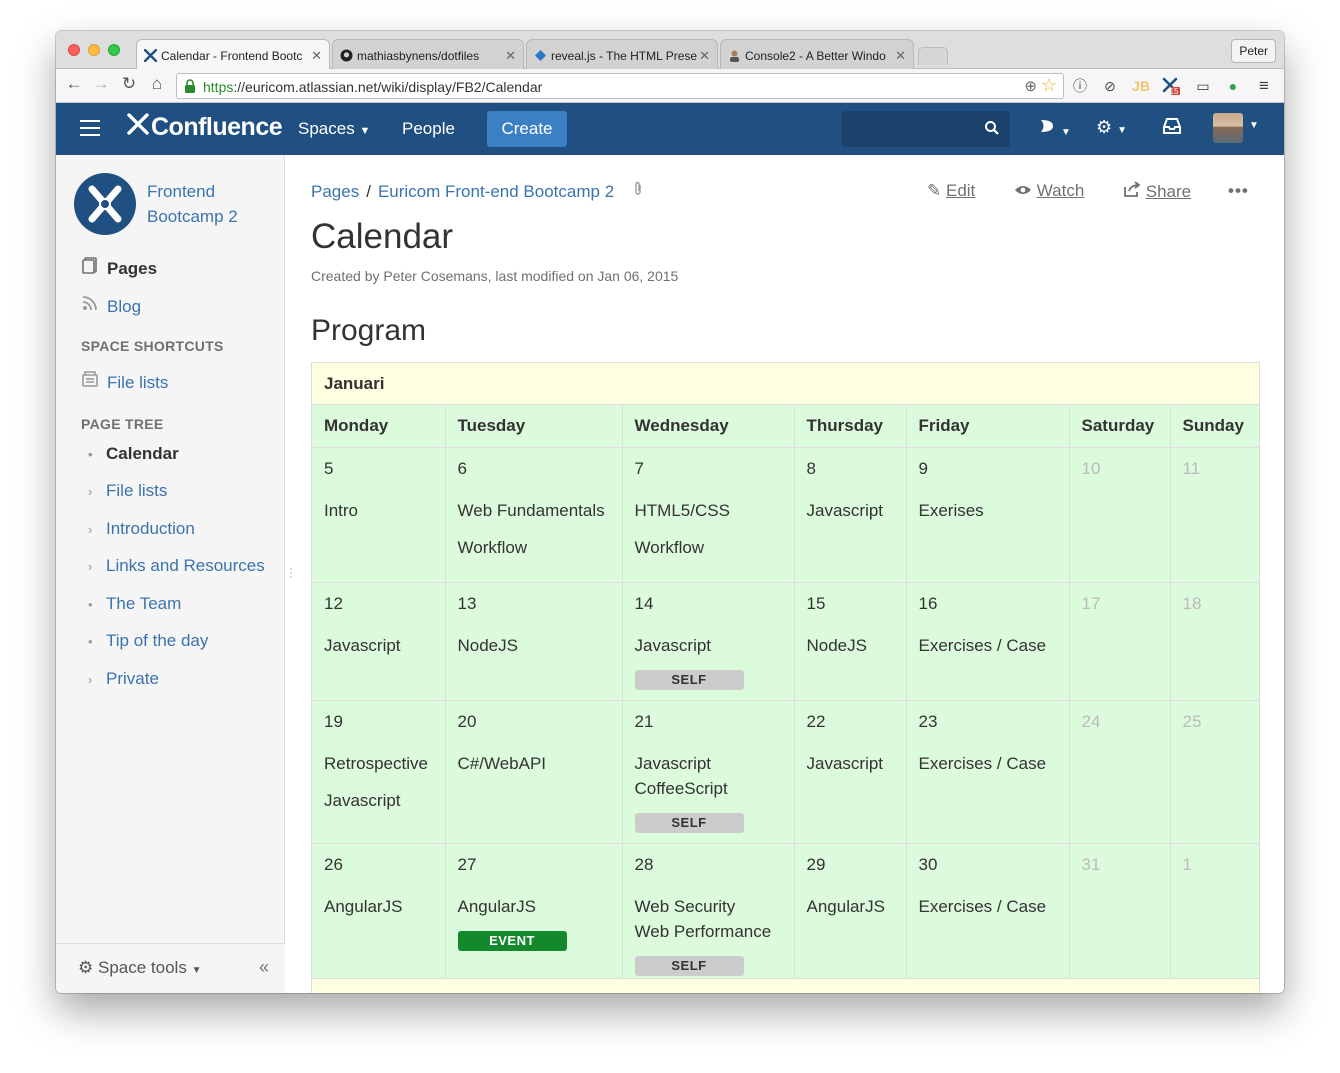 The width and height of the screenshot is (1340, 1073). Describe the element at coordinates (951, 191) in the screenshot. I see `edit-button: ✎ Edit` at that location.